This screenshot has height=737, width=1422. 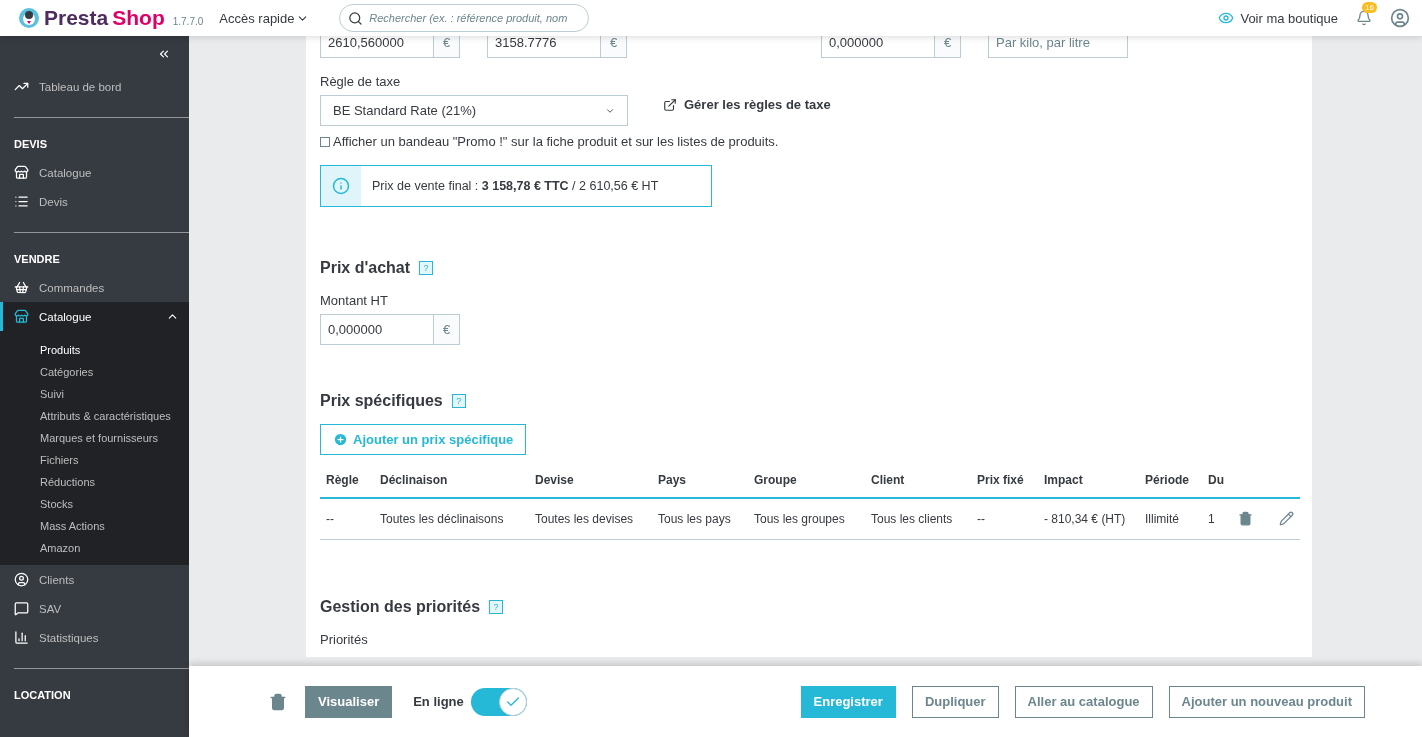 I want to click on column-header: Groupe, so click(x=806, y=485).